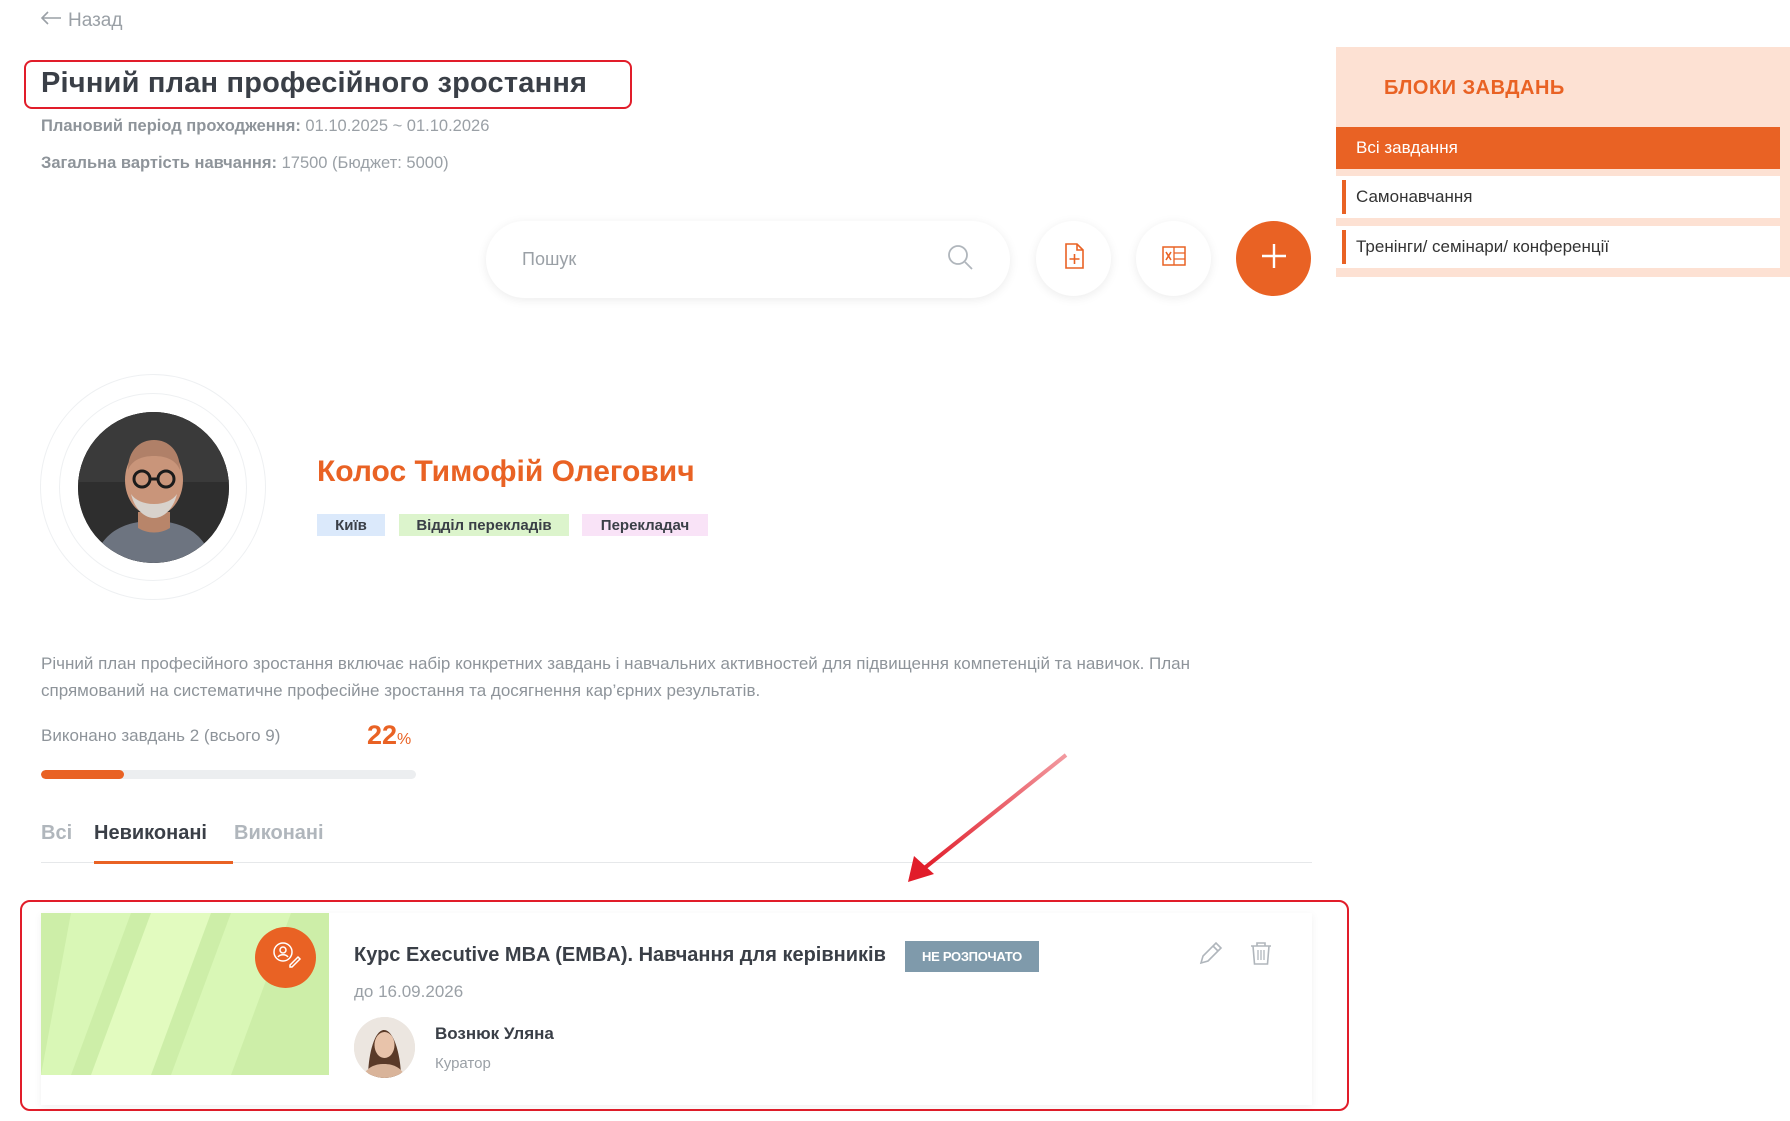  Describe the element at coordinates (484, 525) in the screenshot. I see `tag-department: Відділ перекладів` at that location.